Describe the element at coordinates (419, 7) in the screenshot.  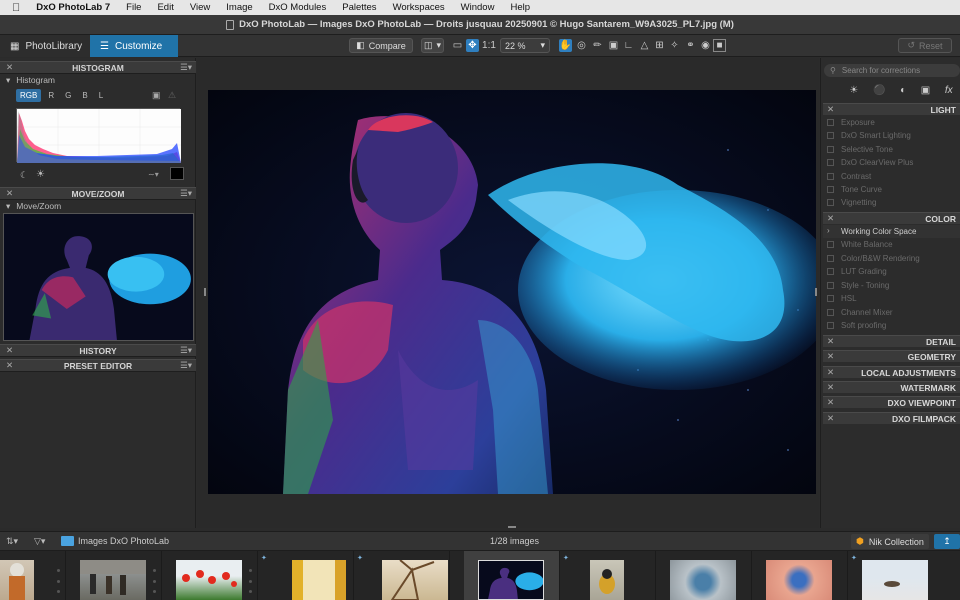
I see `menu-workspaces: Workspaces` at that location.